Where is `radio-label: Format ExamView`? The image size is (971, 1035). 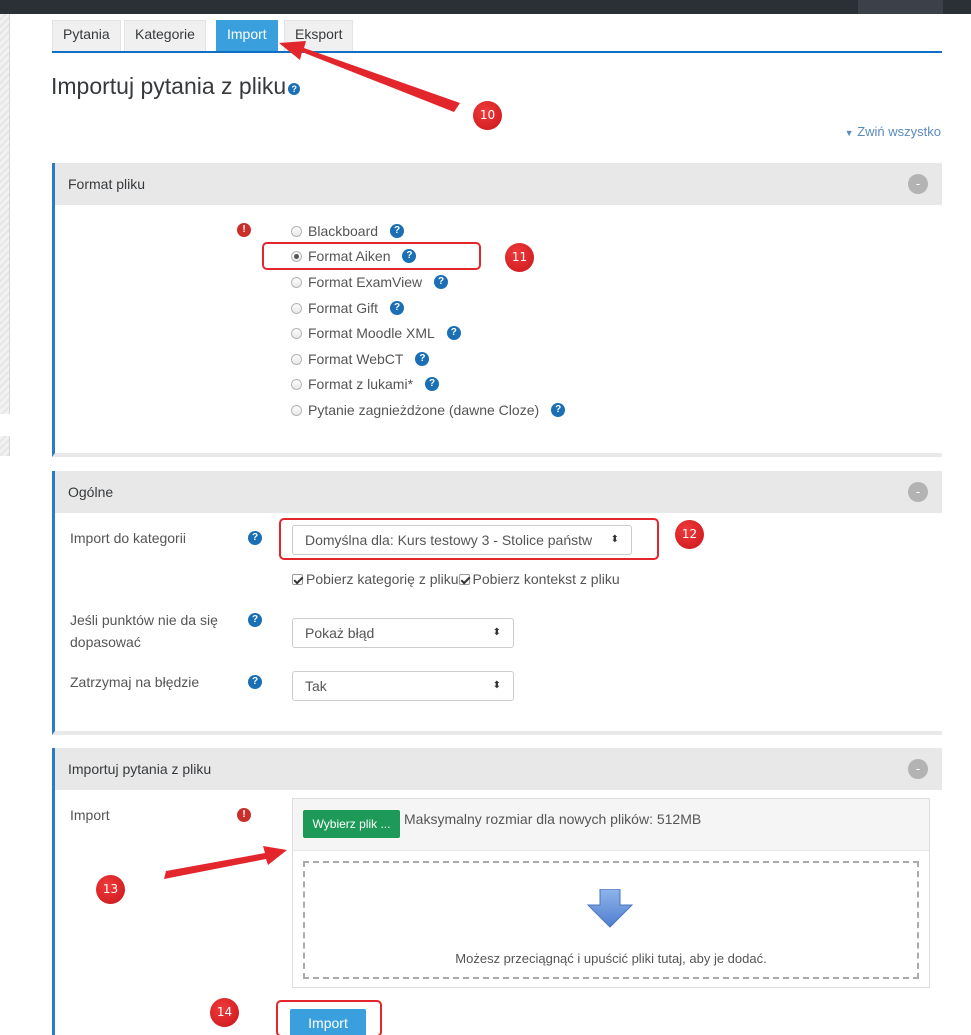 radio-label: Format ExamView is located at coordinates (365, 282).